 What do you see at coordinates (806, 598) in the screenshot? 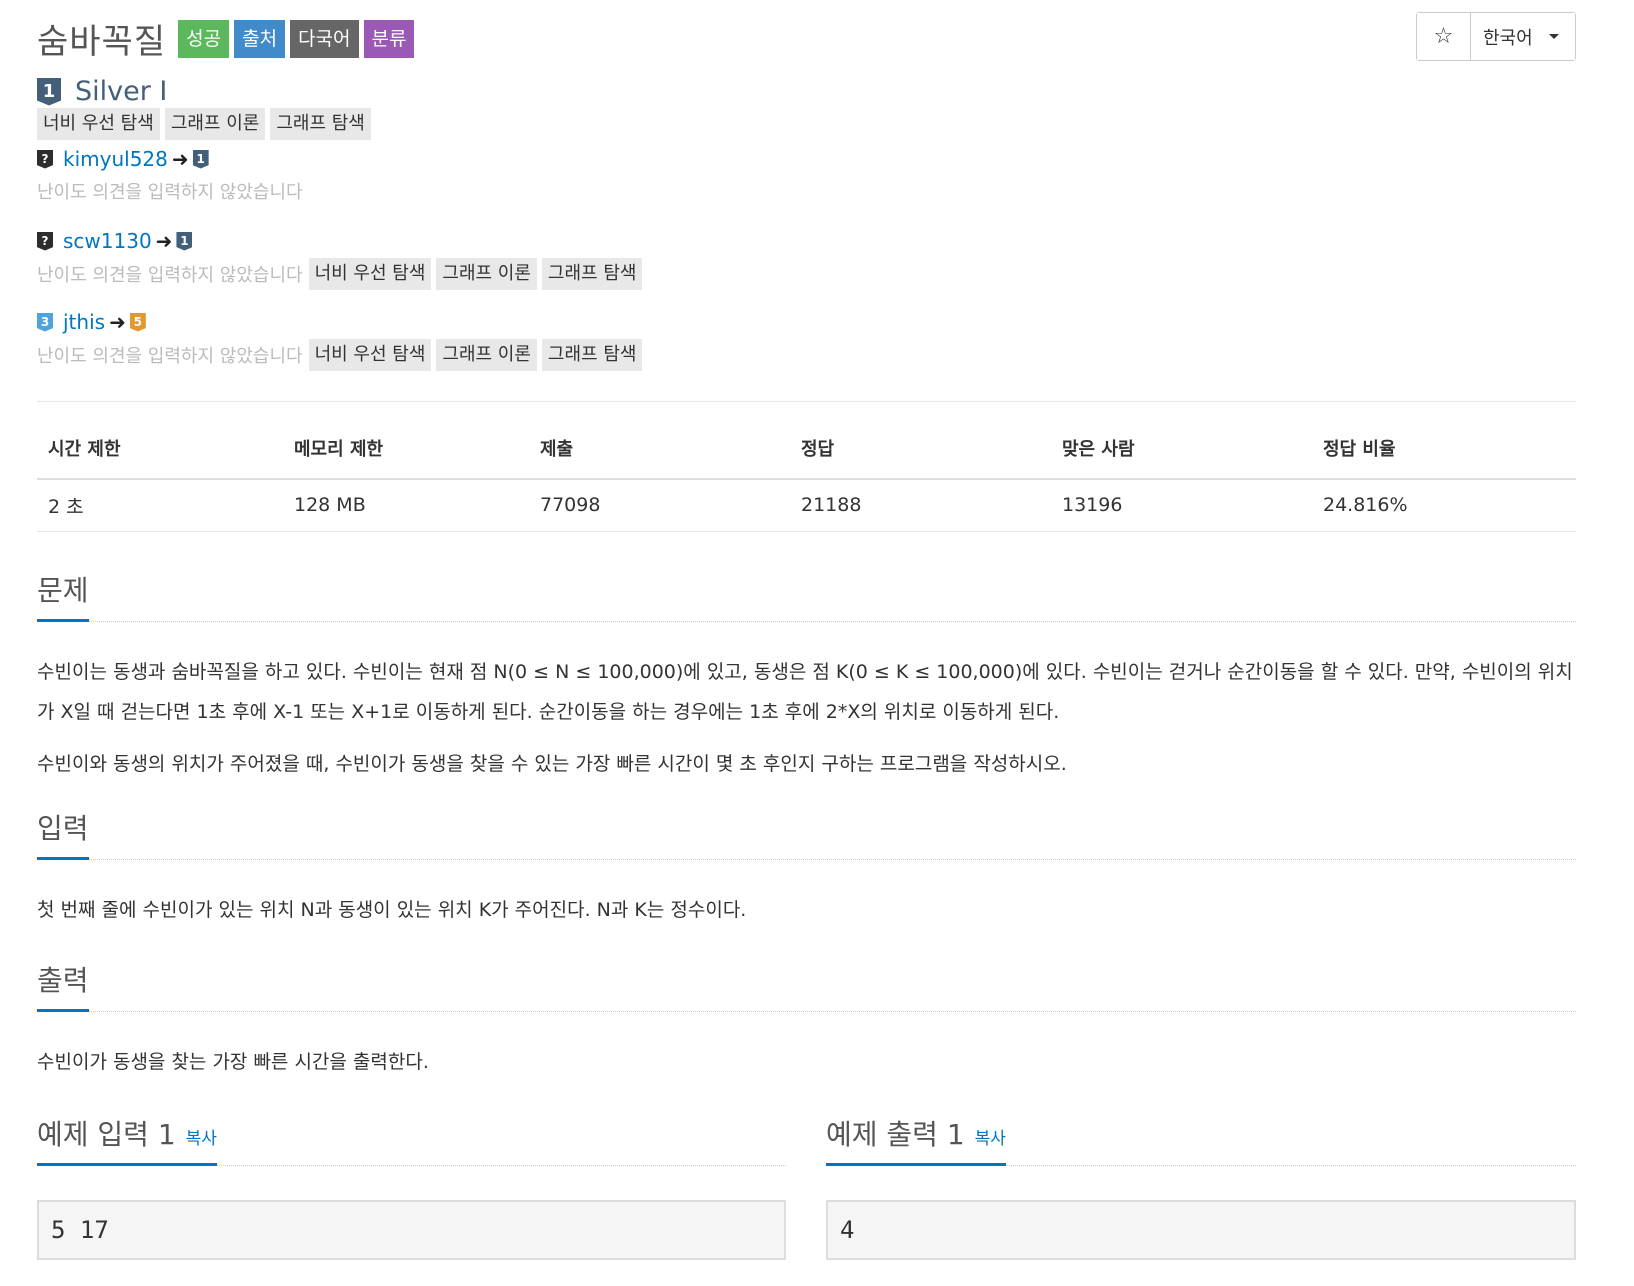
I see `section-header: 문제` at bounding box center [806, 598].